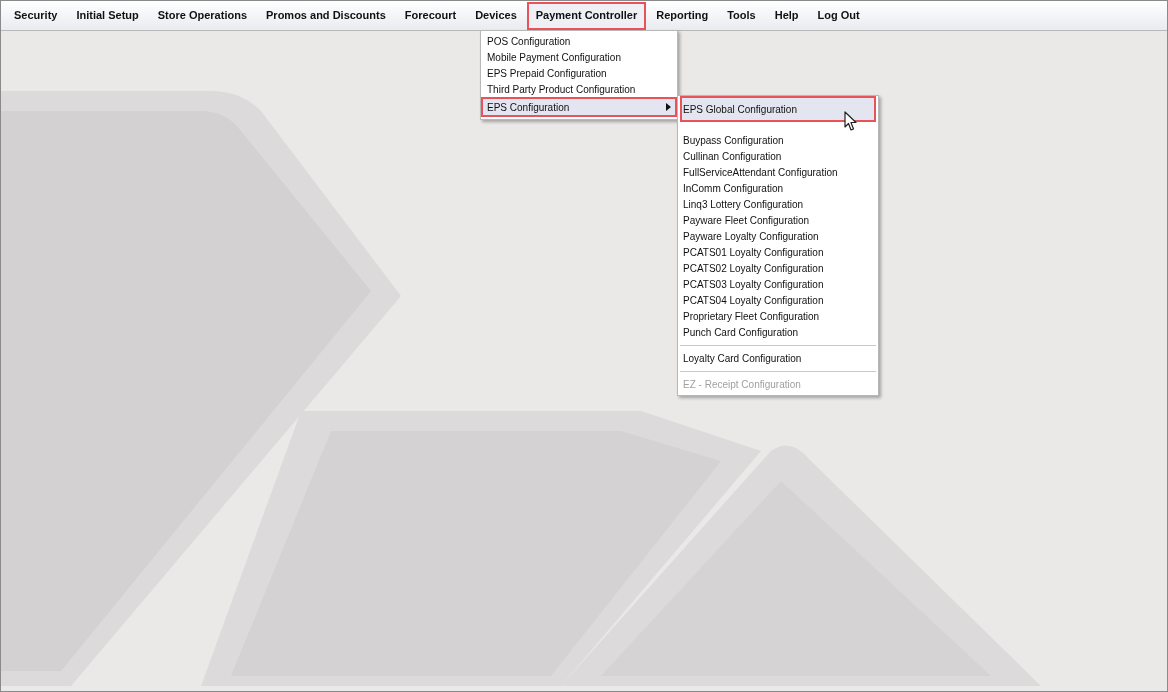  Describe the element at coordinates (107, 15) in the screenshot. I see `menu-item: Initial Setup` at that location.